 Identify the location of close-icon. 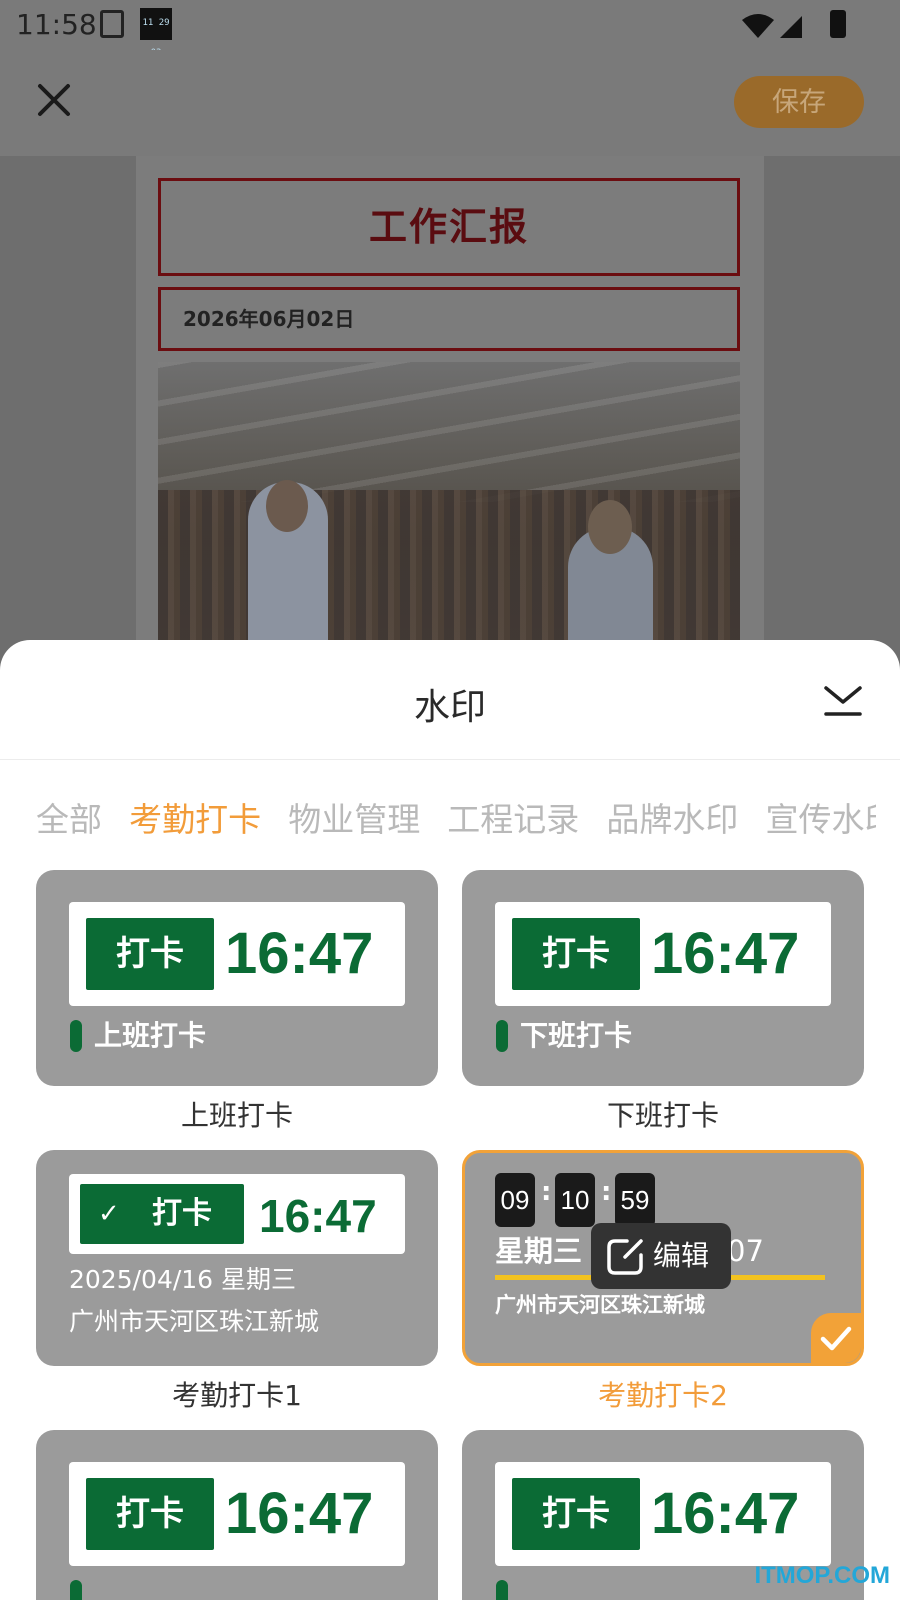
(54, 100).